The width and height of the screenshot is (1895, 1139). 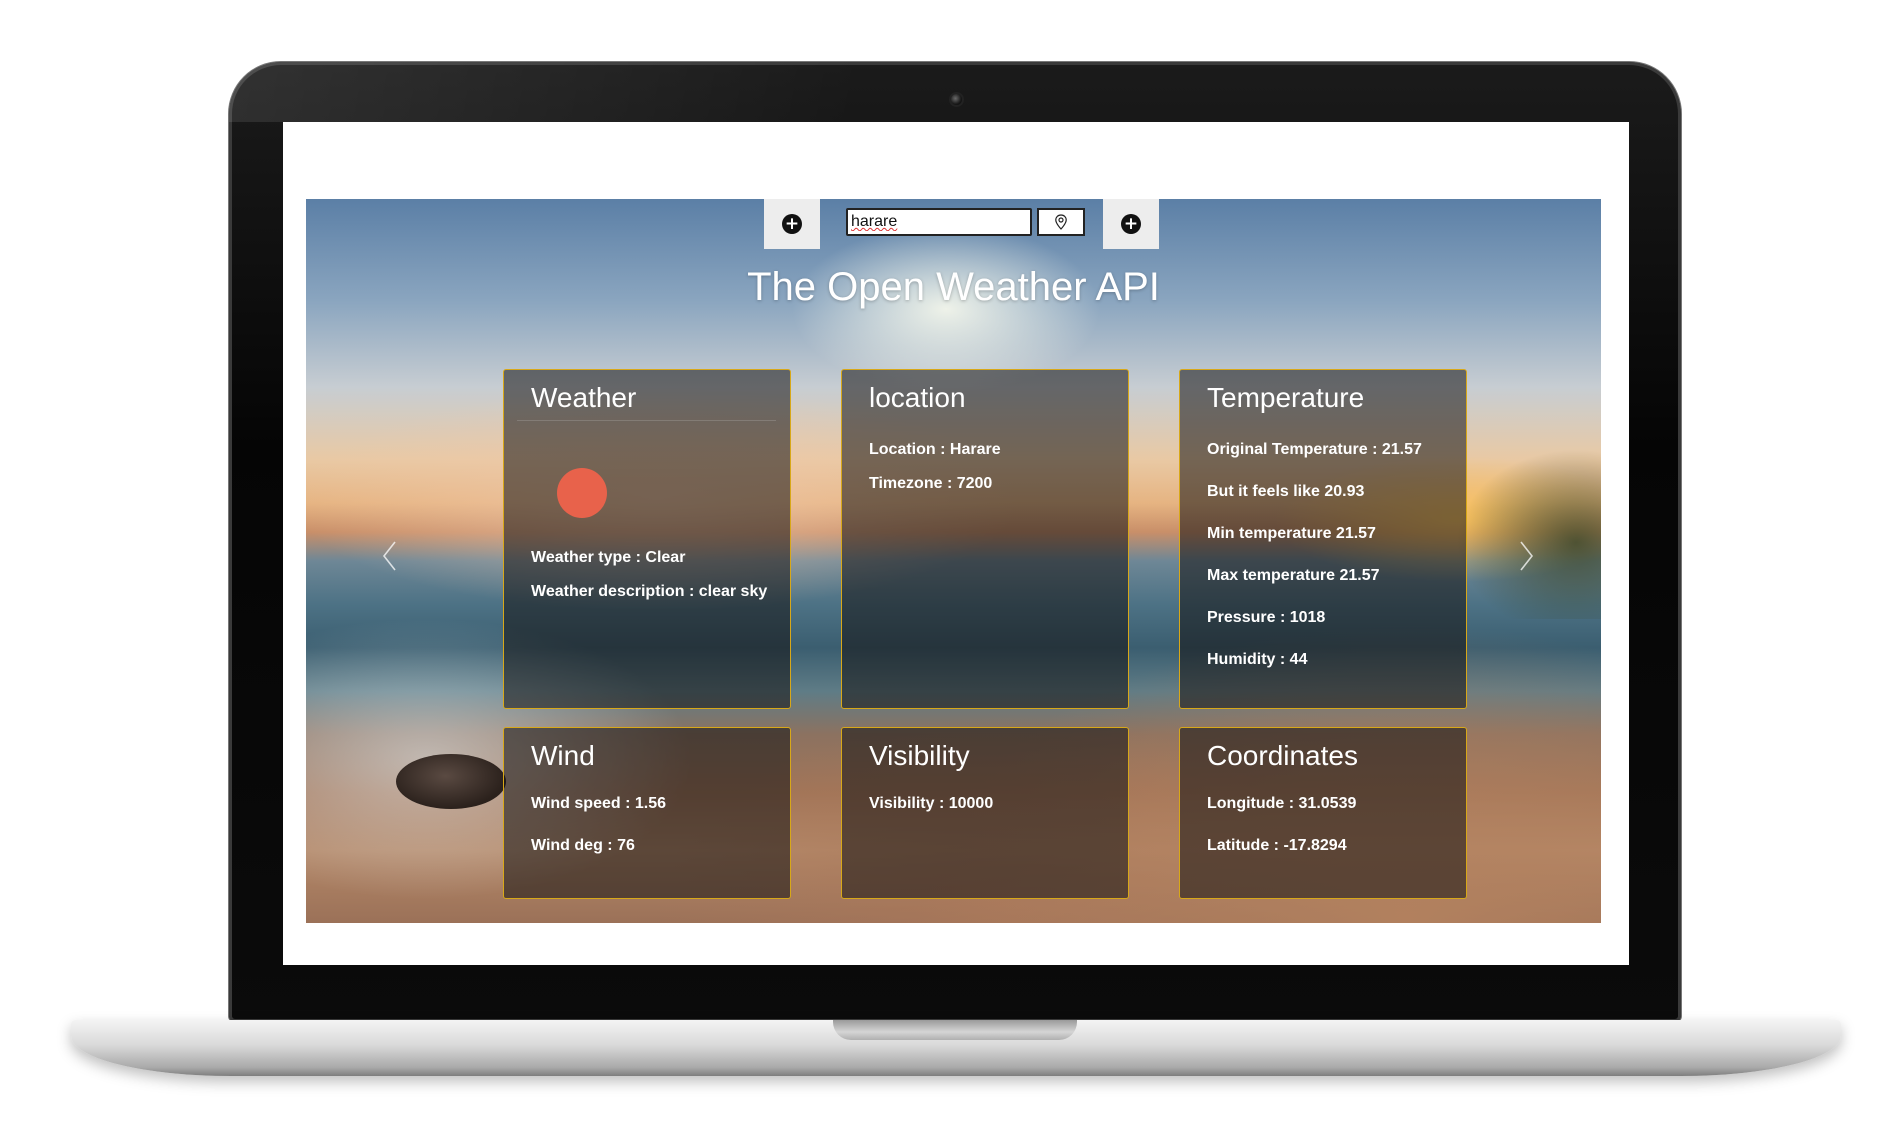 I want to click on card-title: location, so click(x=917, y=397).